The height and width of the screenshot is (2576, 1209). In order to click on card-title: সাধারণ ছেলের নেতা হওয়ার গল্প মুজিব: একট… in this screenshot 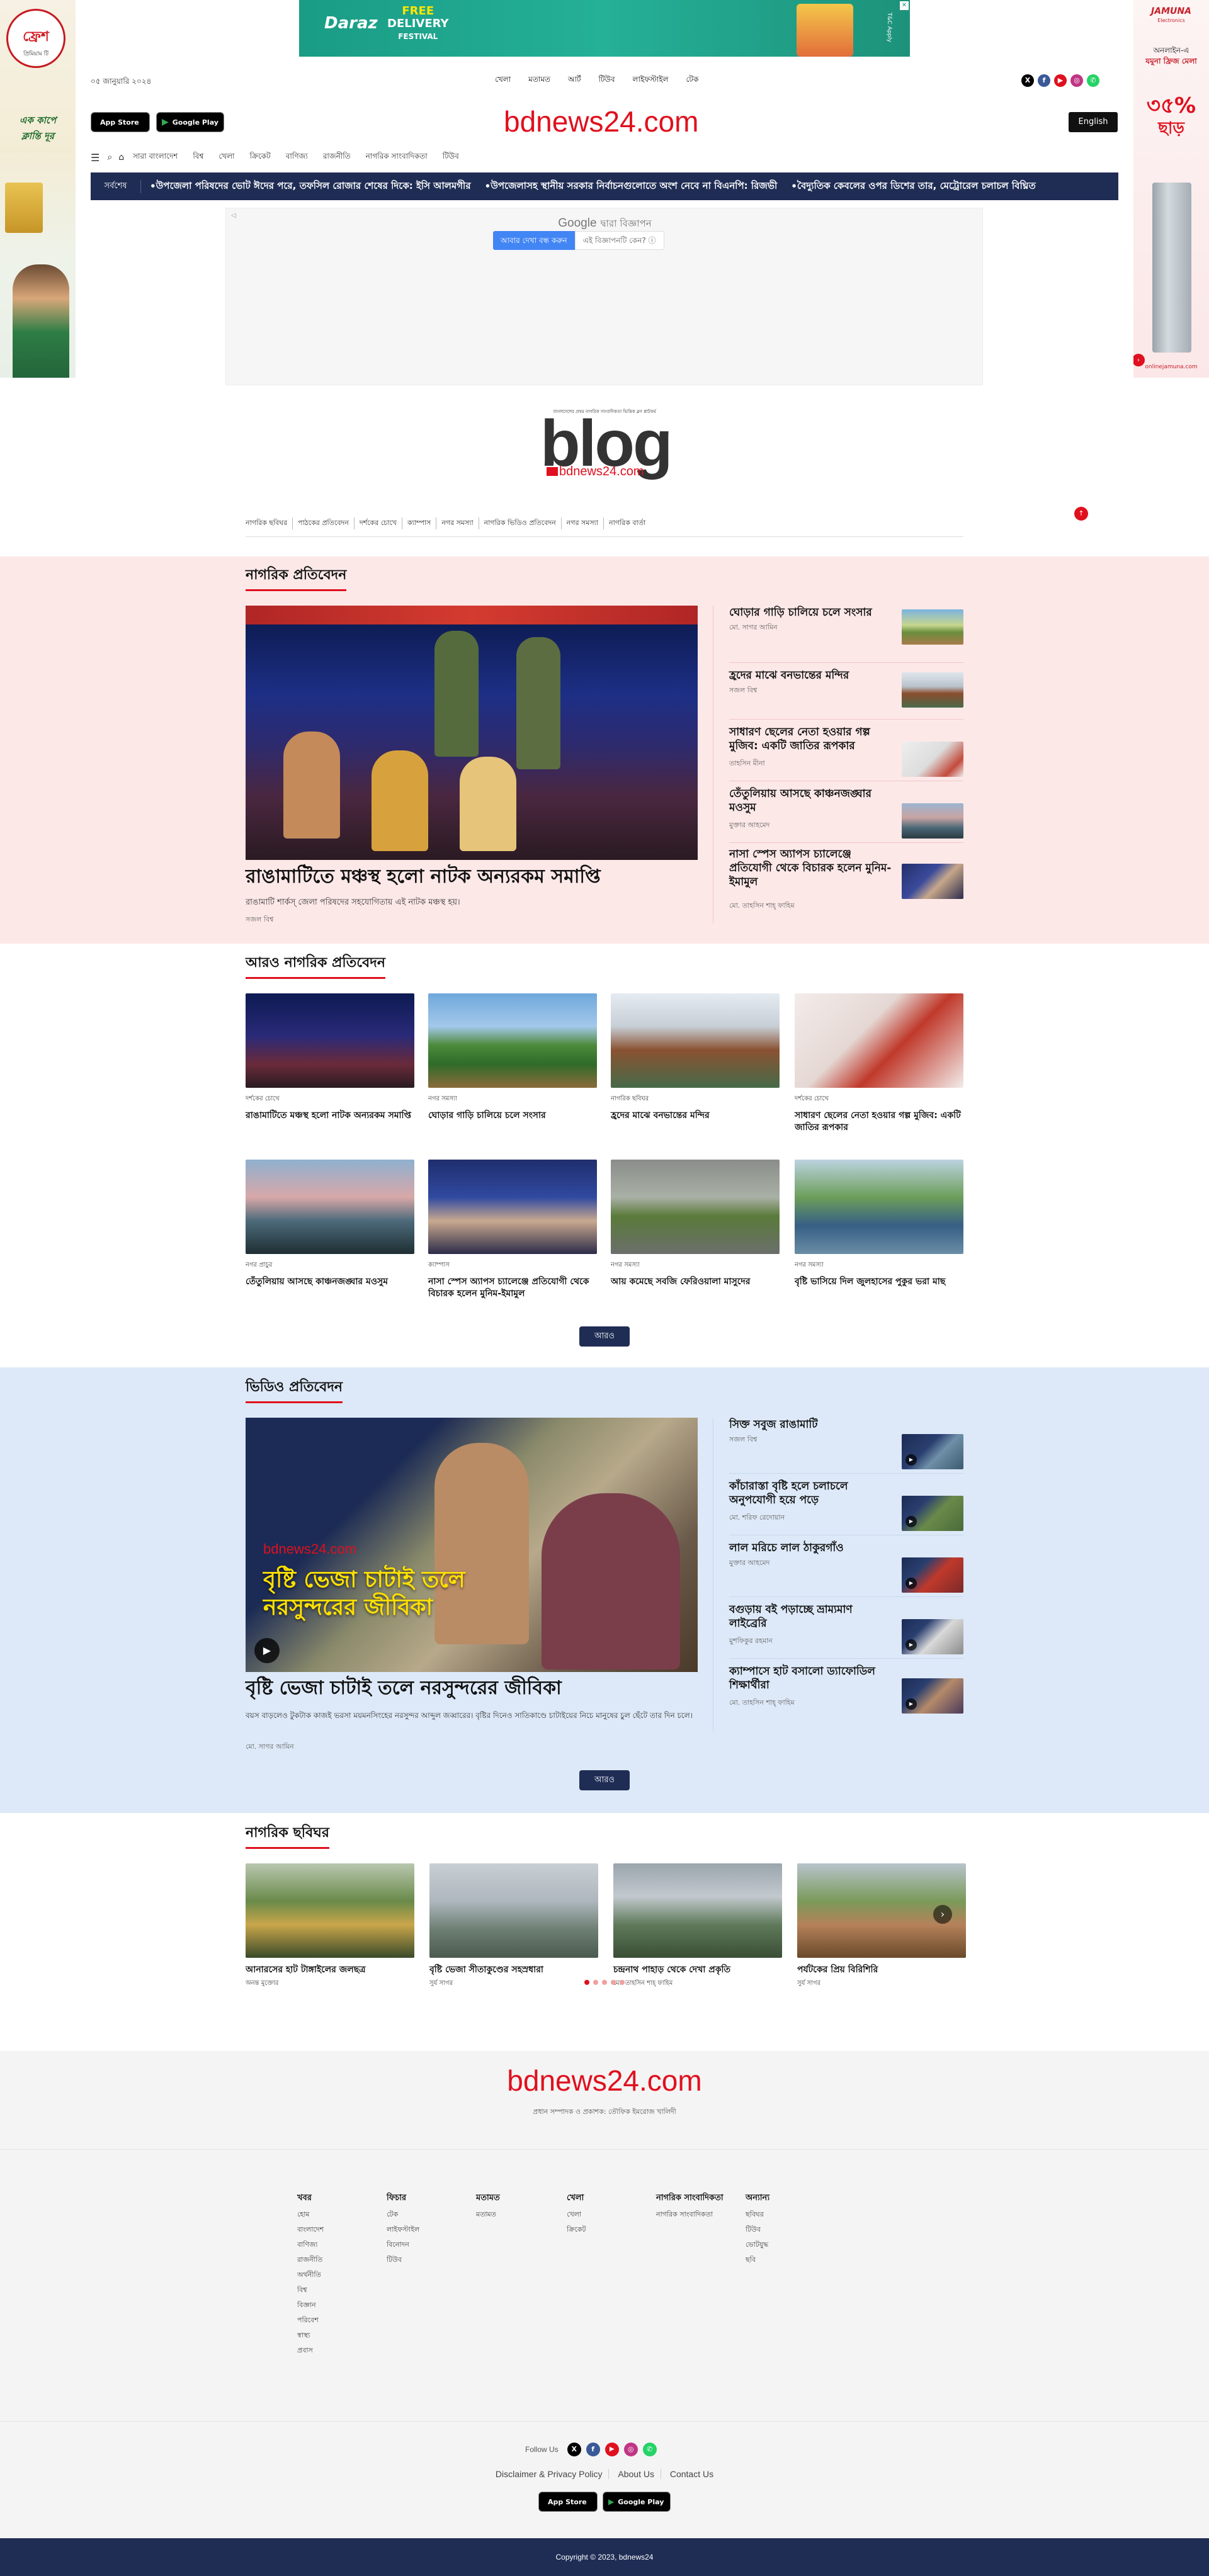, I will do `click(879, 1122)`.